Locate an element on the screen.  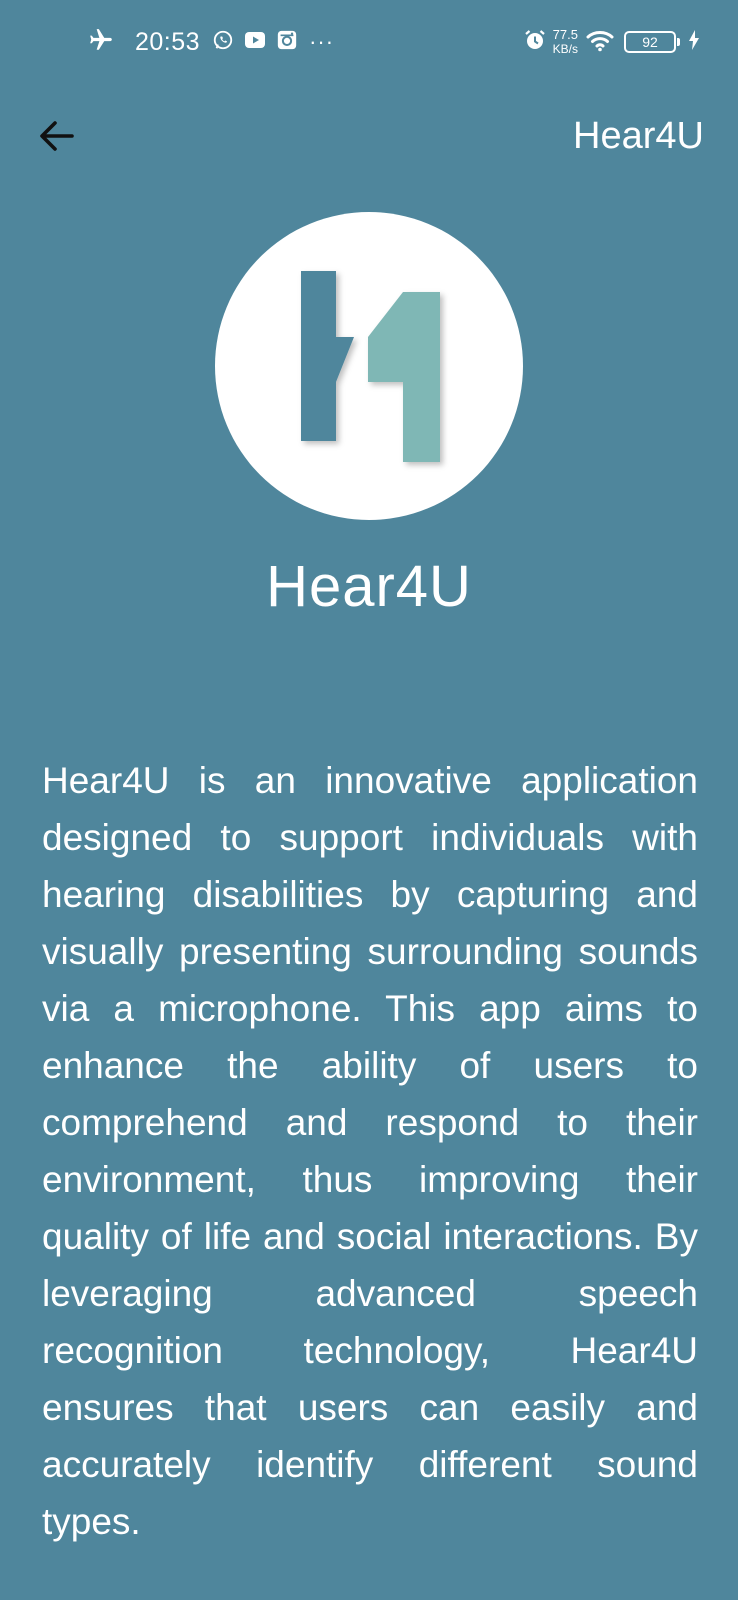
hear4u-logo-mark is located at coordinates (370, 366).